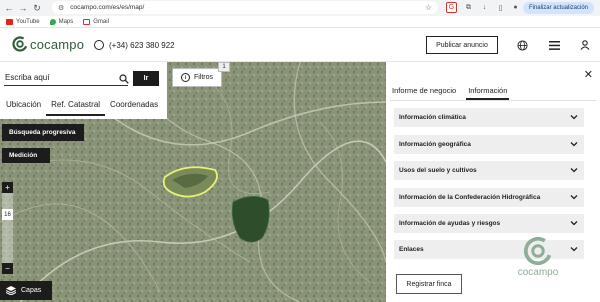 The height and width of the screenshot is (302, 600). I want to click on accordion-aid-risks: Información de ayudas y riesgos, so click(489, 223).